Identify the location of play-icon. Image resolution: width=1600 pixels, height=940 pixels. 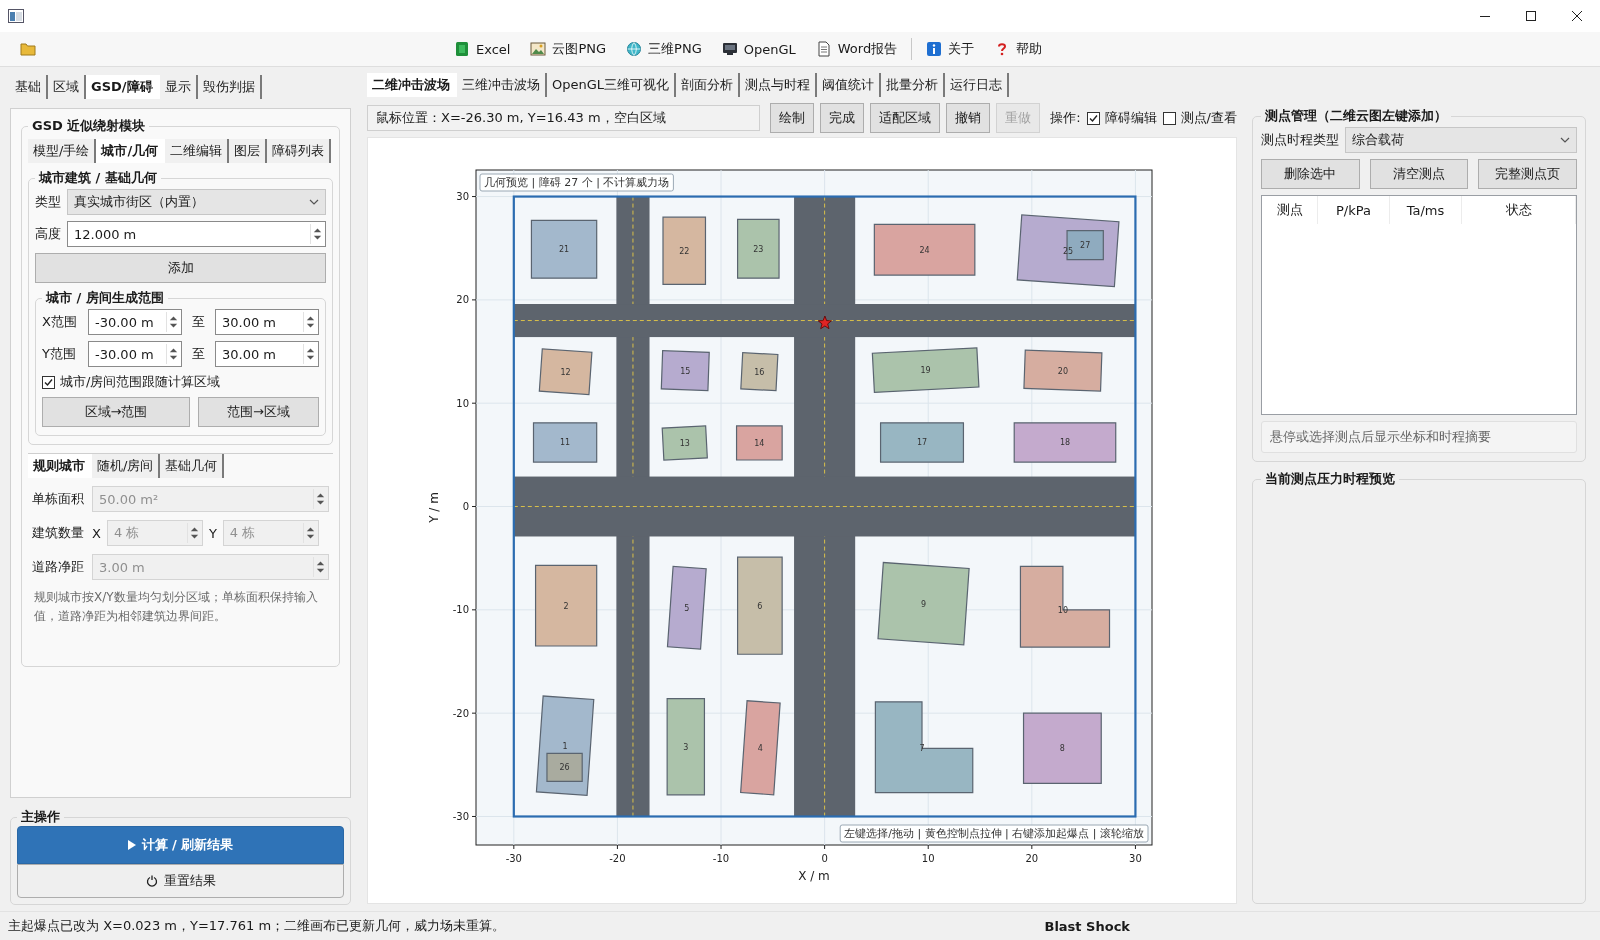
(131, 845).